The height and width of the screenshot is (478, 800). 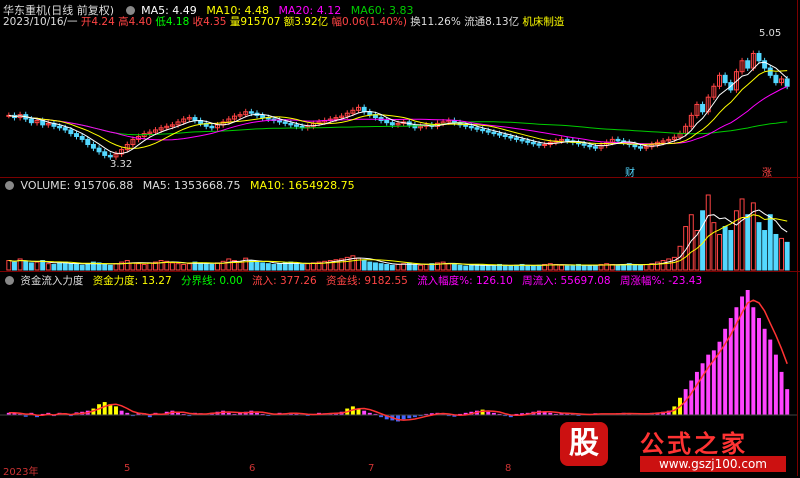 What do you see at coordinates (713, 464) in the screenshot?
I see `watermark-url: www.gszj100.com` at bounding box center [713, 464].